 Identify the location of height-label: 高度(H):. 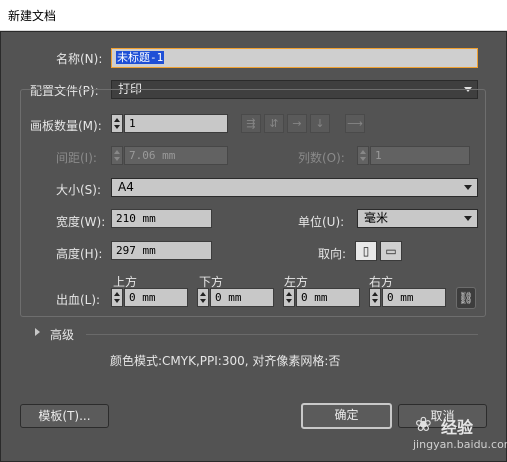
(79, 254).